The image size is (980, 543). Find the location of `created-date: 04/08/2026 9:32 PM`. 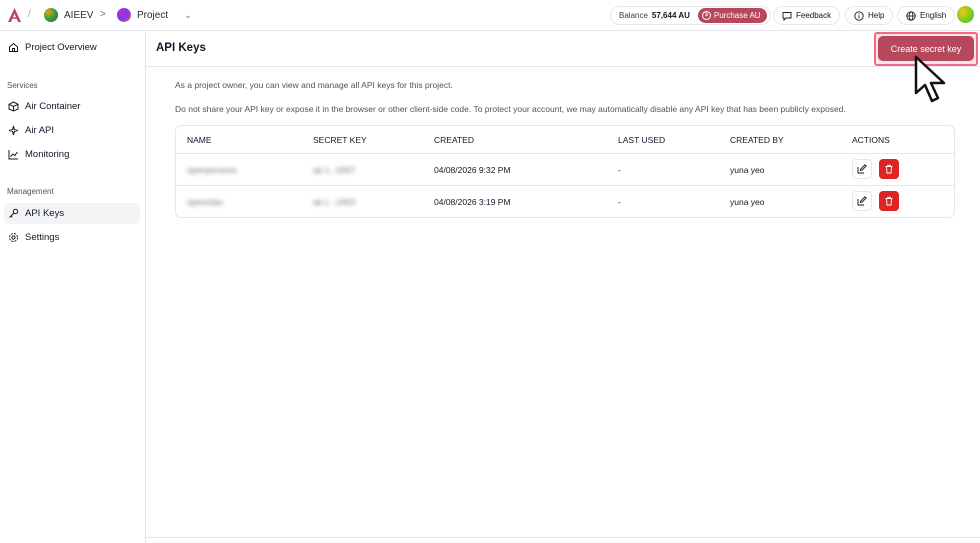

created-date: 04/08/2026 9:32 PM is located at coordinates (472, 170).